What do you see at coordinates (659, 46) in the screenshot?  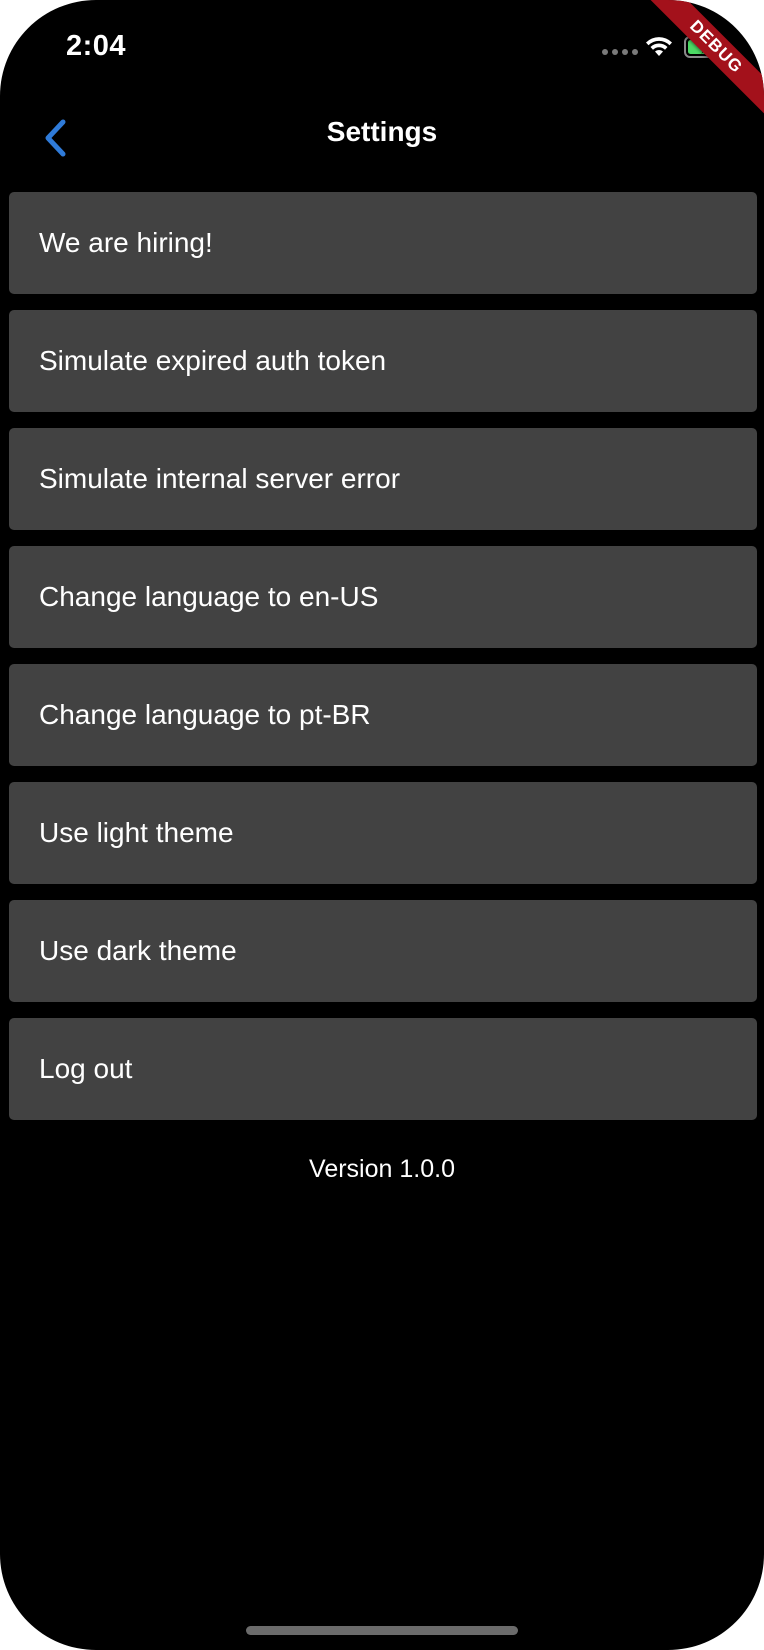 I see `wifi-icon` at bounding box center [659, 46].